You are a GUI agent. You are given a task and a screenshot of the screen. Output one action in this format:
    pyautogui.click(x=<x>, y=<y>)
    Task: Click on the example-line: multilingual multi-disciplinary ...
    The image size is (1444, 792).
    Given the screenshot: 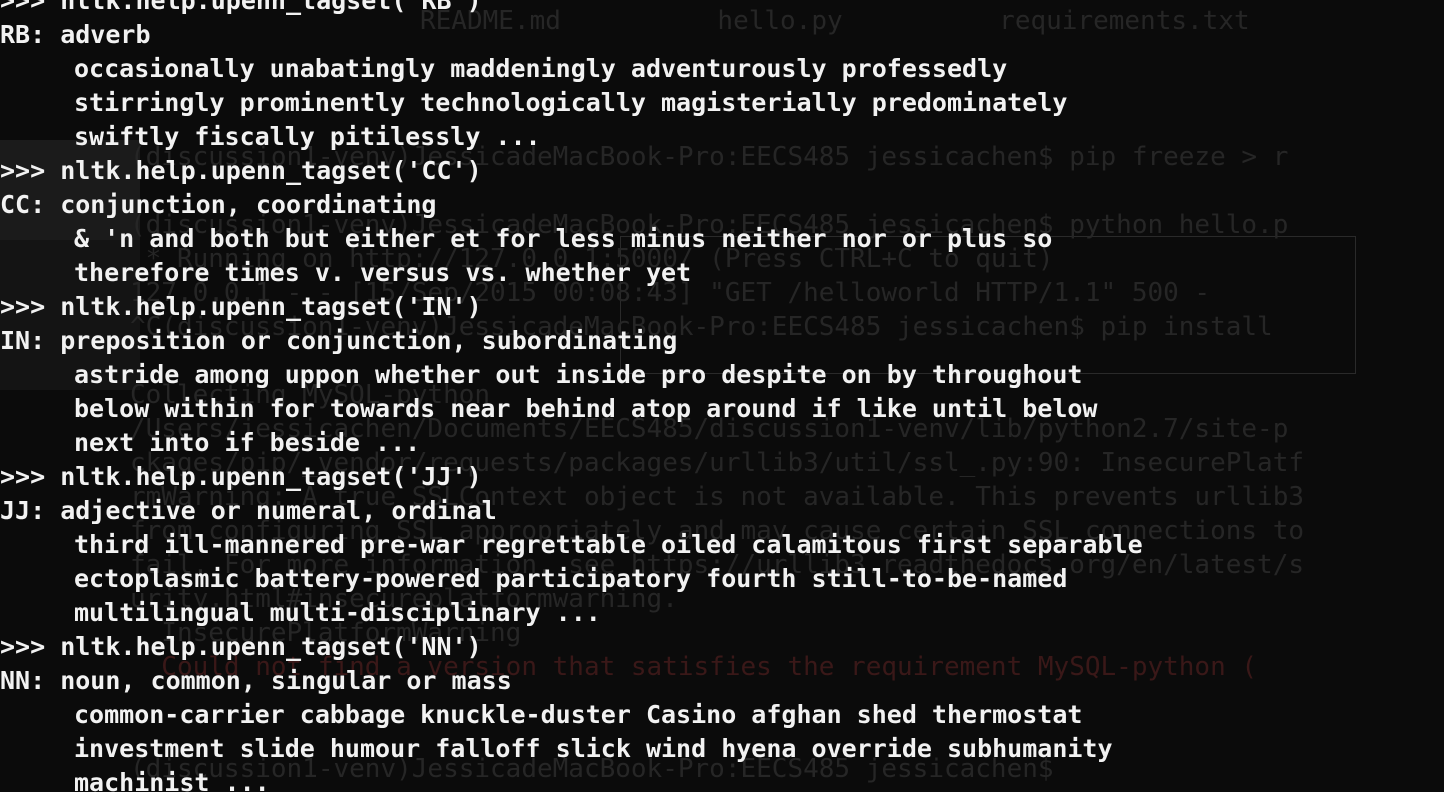 What is the action you would take?
    pyautogui.click(x=722, y=613)
    